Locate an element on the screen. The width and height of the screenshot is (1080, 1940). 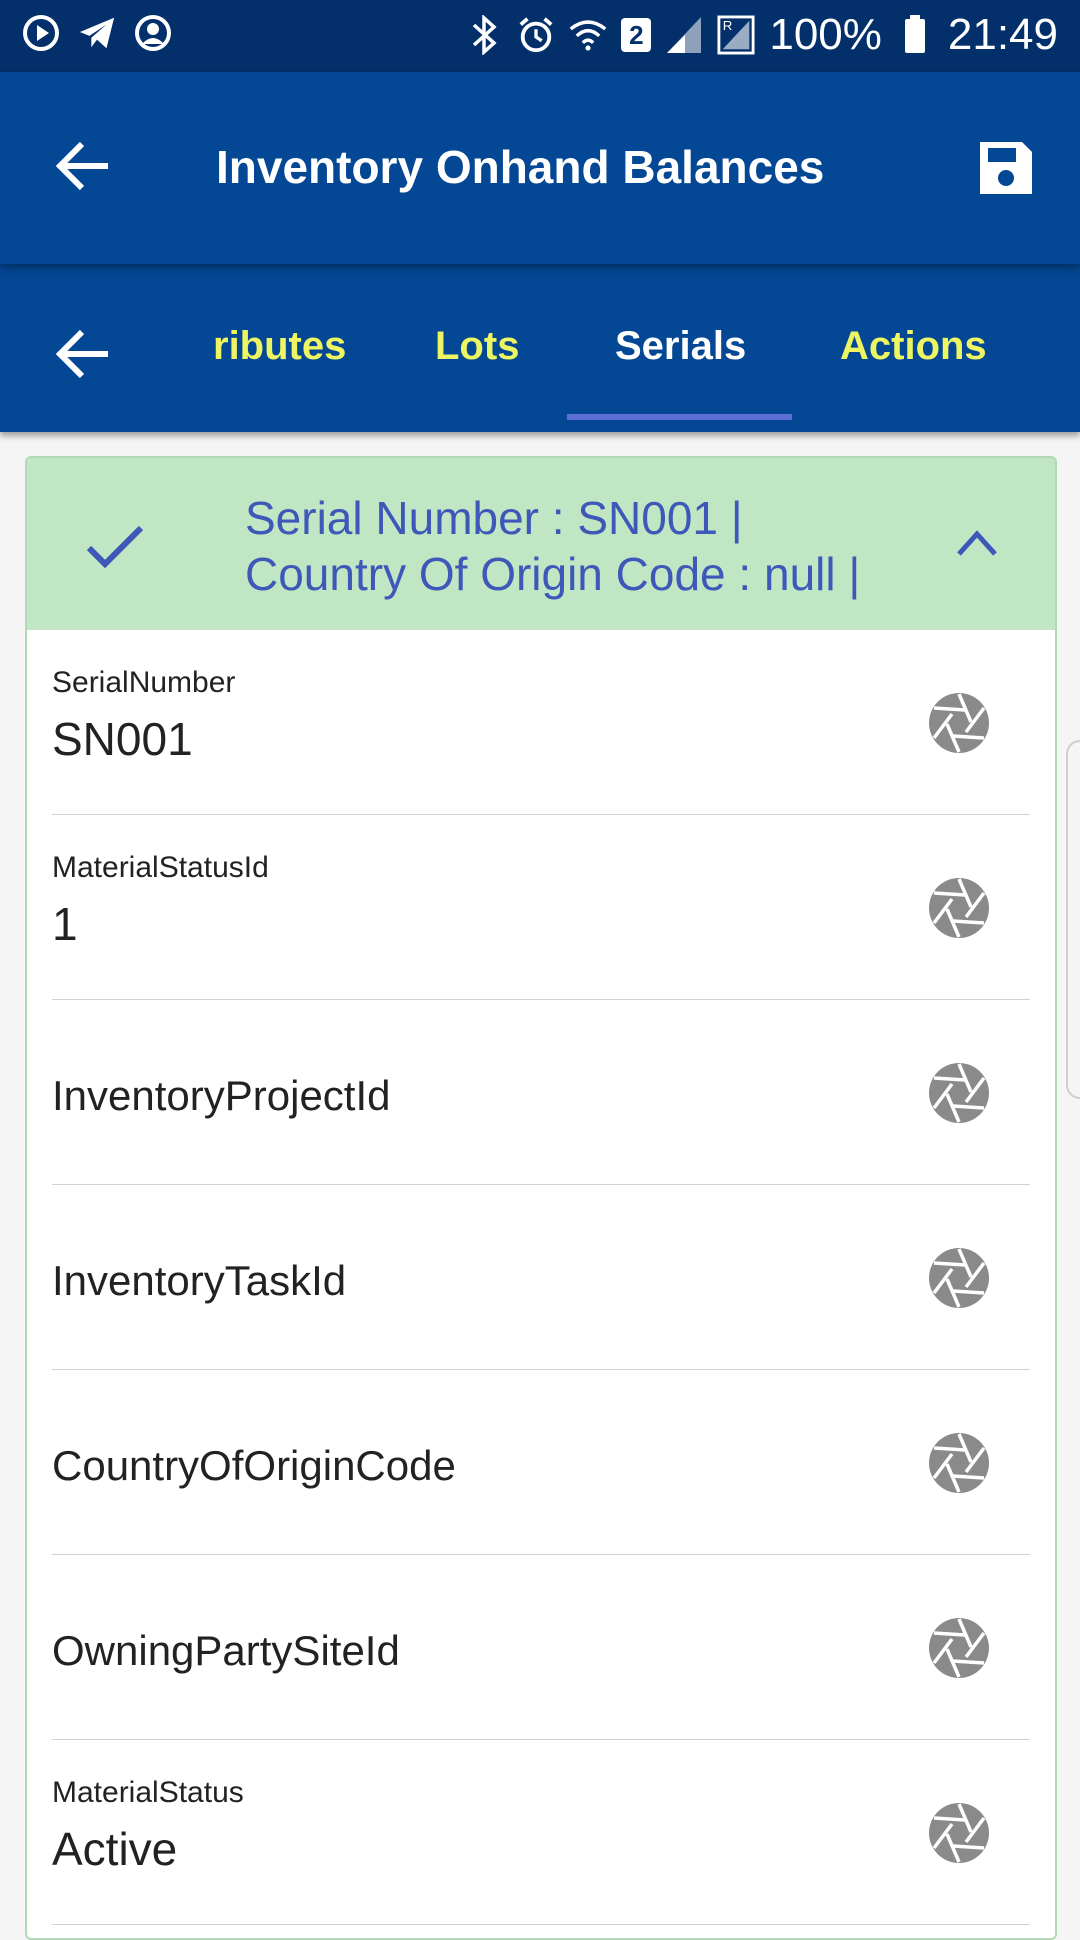
field-row-inventory-task-id: InventoryTaskId is located at coordinates (541, 1277).